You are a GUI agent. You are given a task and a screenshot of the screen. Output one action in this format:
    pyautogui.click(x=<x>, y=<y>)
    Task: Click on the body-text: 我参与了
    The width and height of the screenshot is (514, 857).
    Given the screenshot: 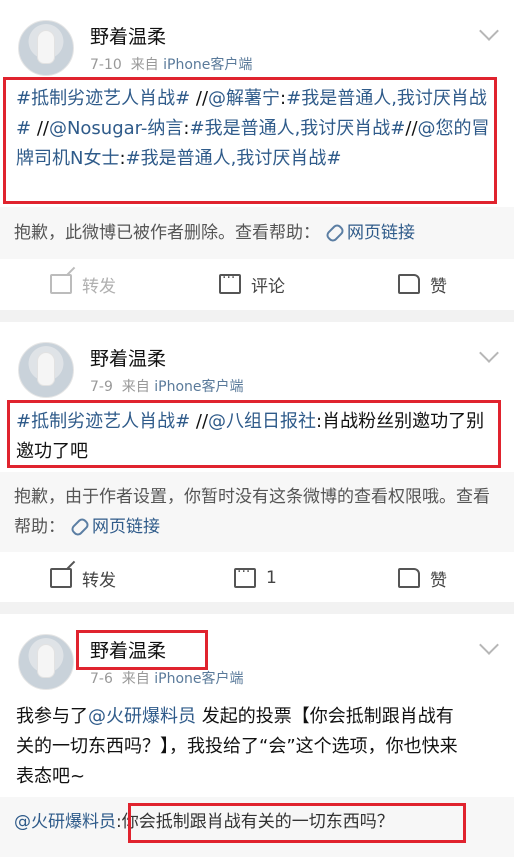 What is the action you would take?
    pyautogui.click(x=52, y=716)
    